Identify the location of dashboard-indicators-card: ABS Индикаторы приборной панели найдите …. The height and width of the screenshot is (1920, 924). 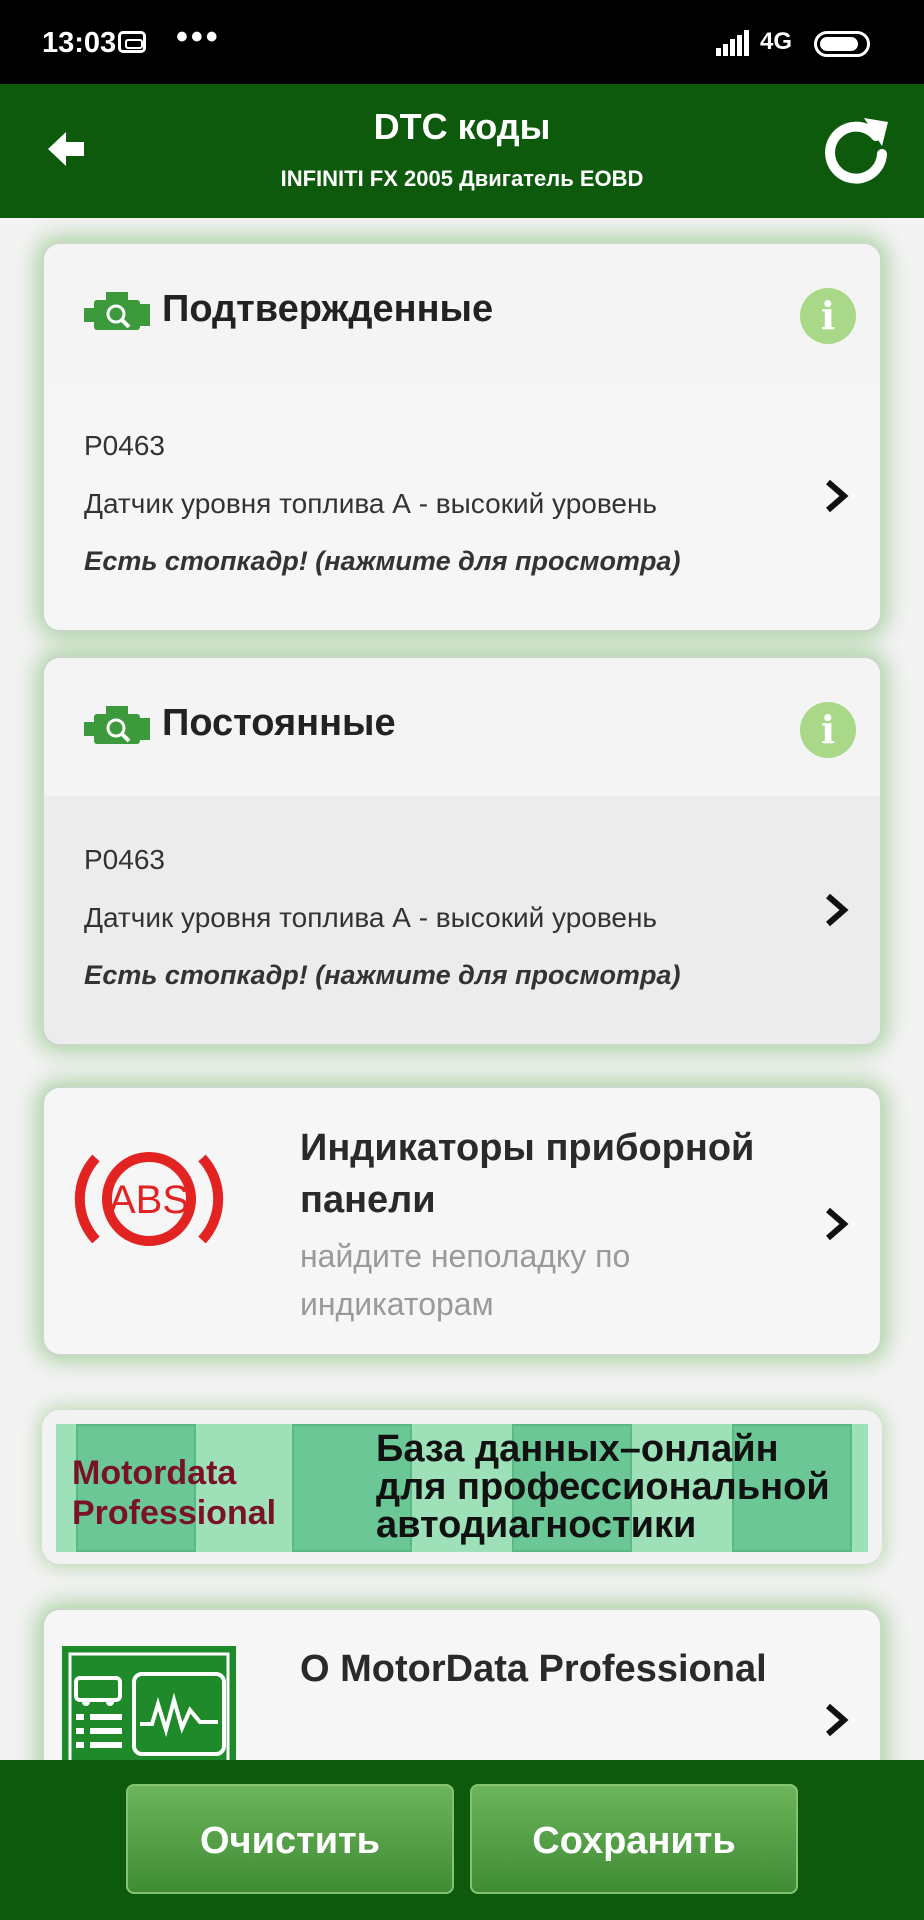
(462, 1221).